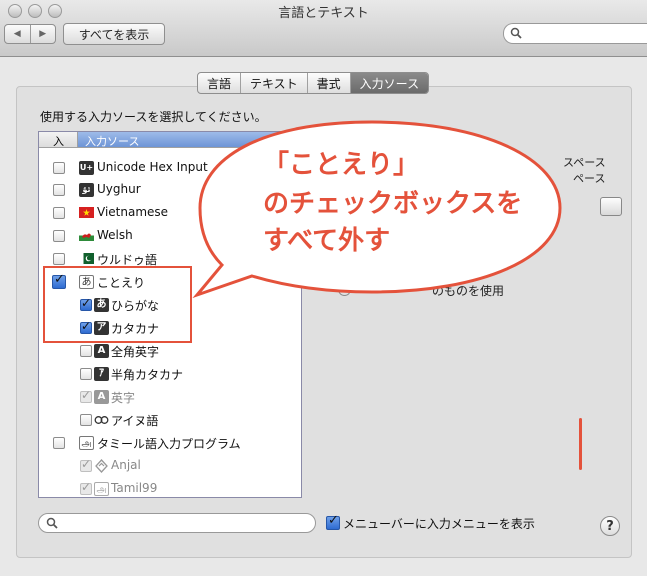  I want to click on annotation-line-2: のチェックボックスを, so click(393, 204).